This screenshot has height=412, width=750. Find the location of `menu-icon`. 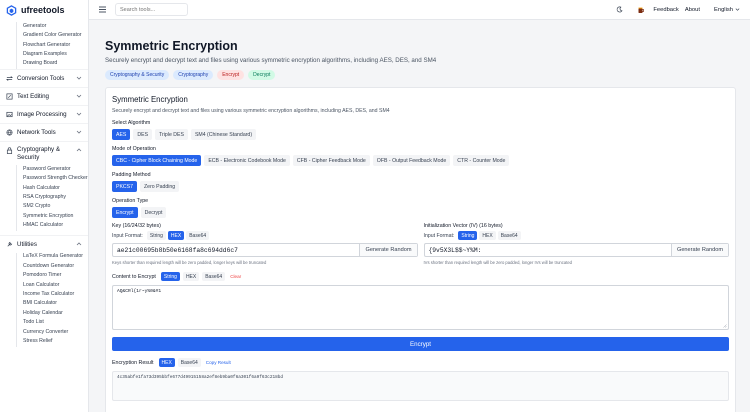

menu-icon is located at coordinates (102, 9).